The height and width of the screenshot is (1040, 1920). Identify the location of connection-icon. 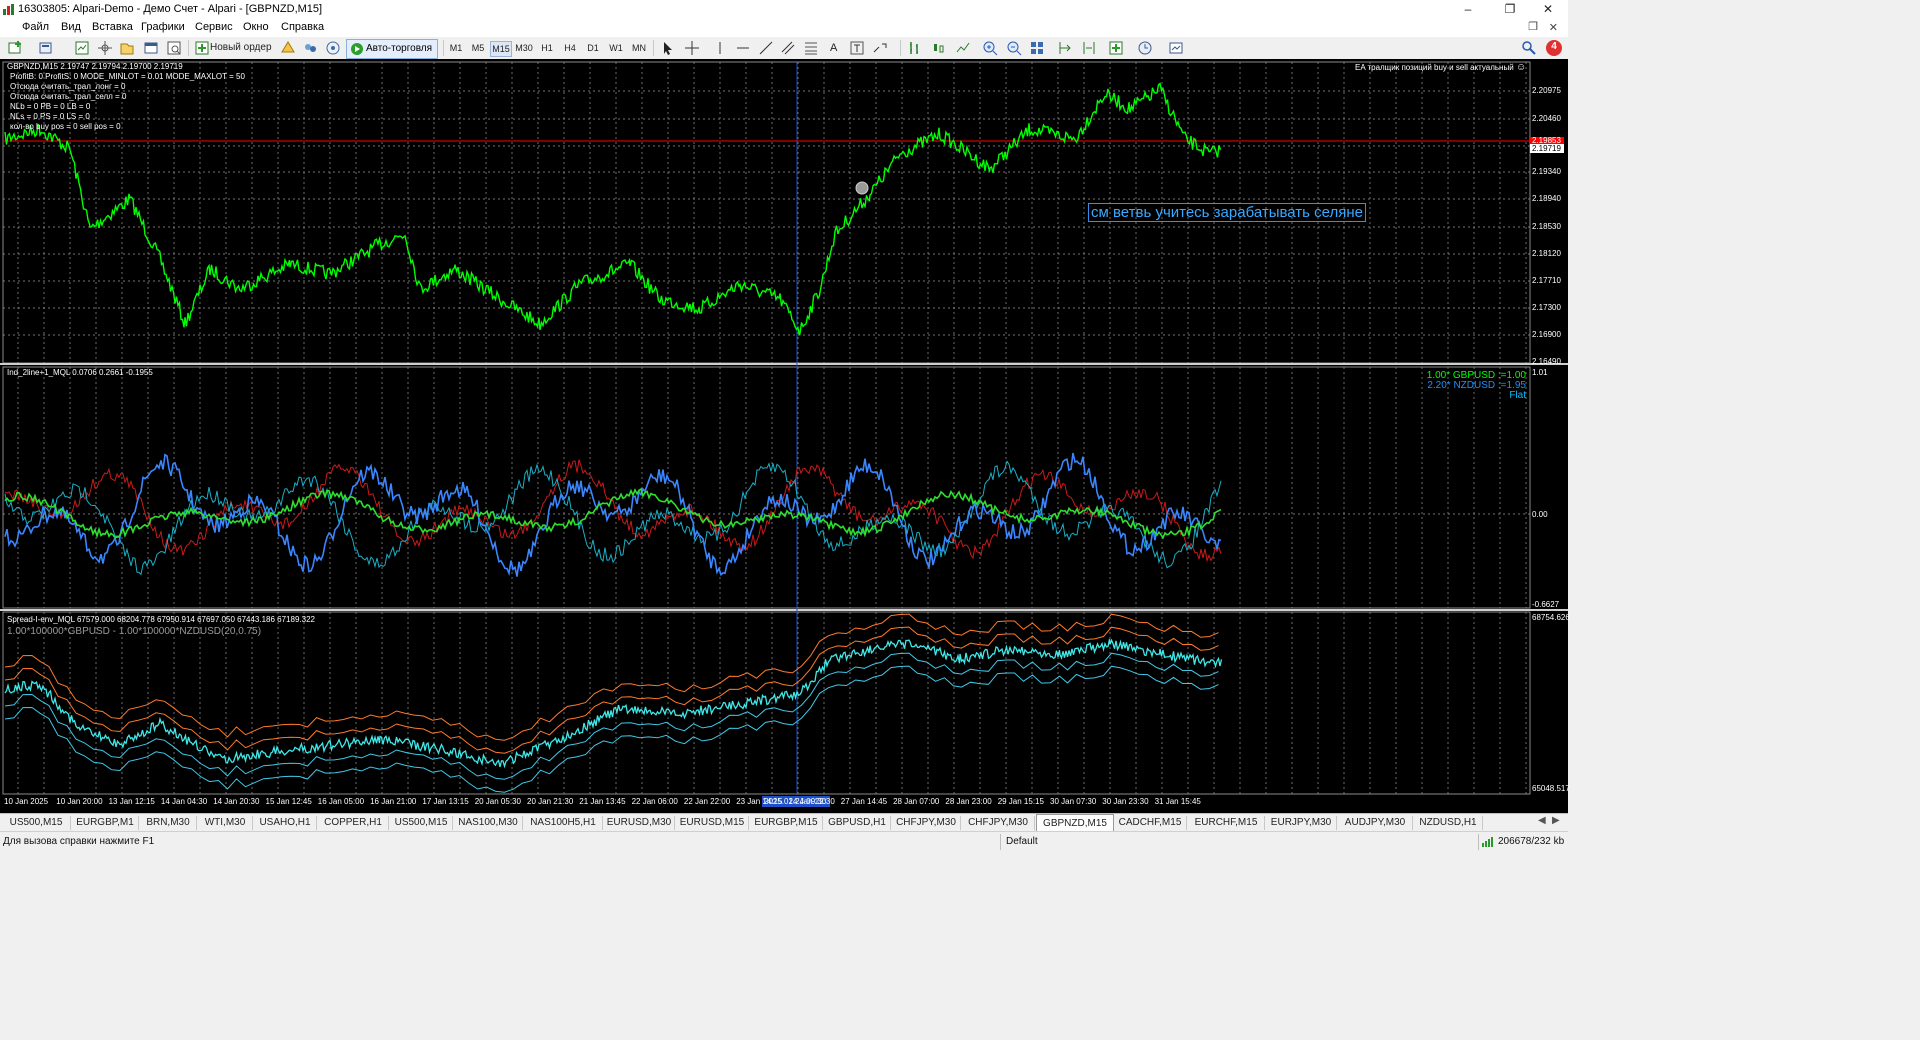
(1487, 842).